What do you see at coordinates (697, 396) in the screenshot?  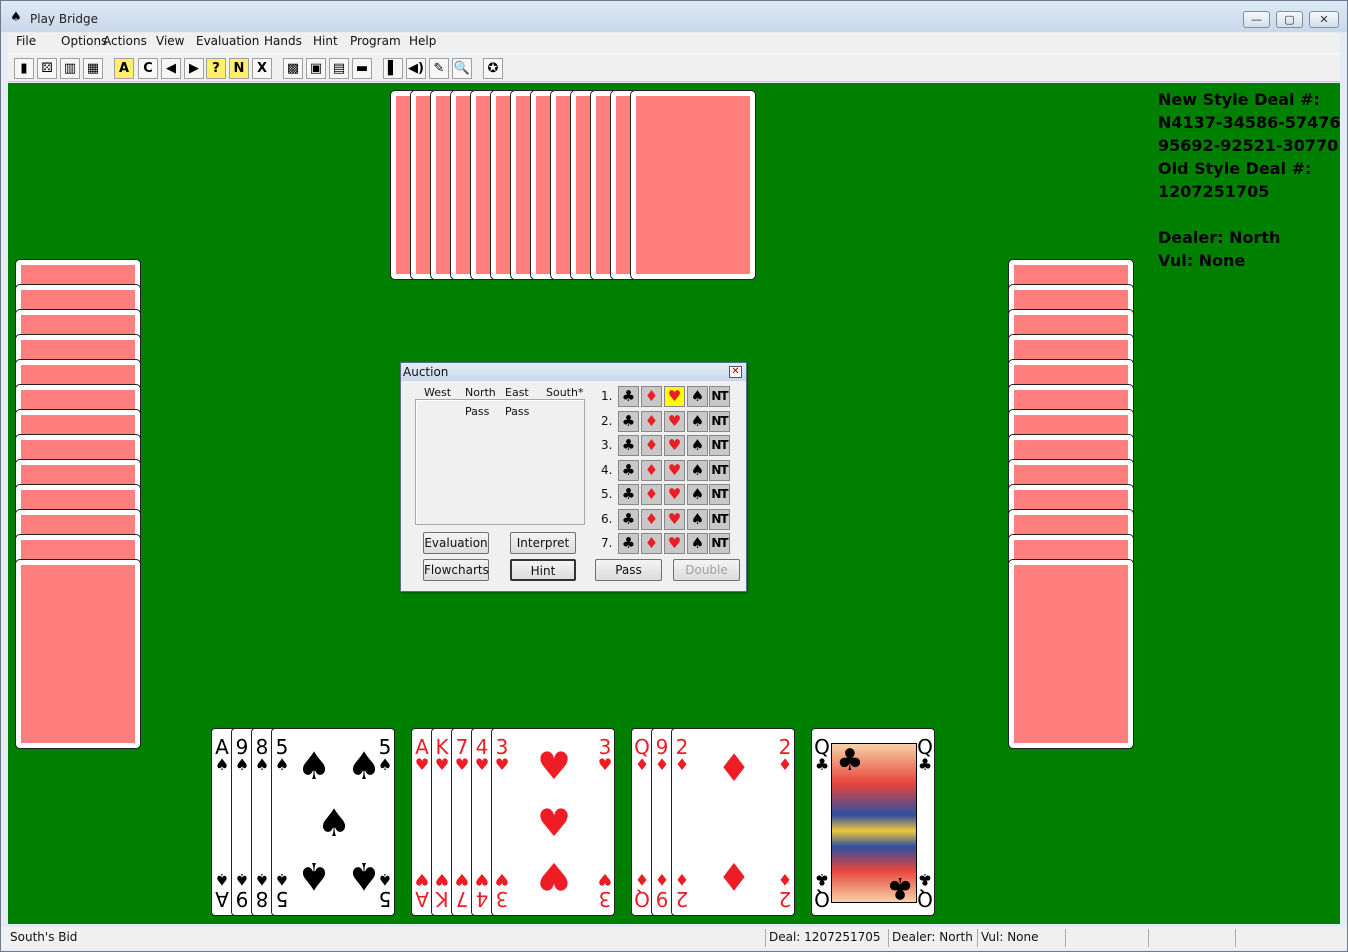 I see `bid-1-spades-icon: ♠` at bounding box center [697, 396].